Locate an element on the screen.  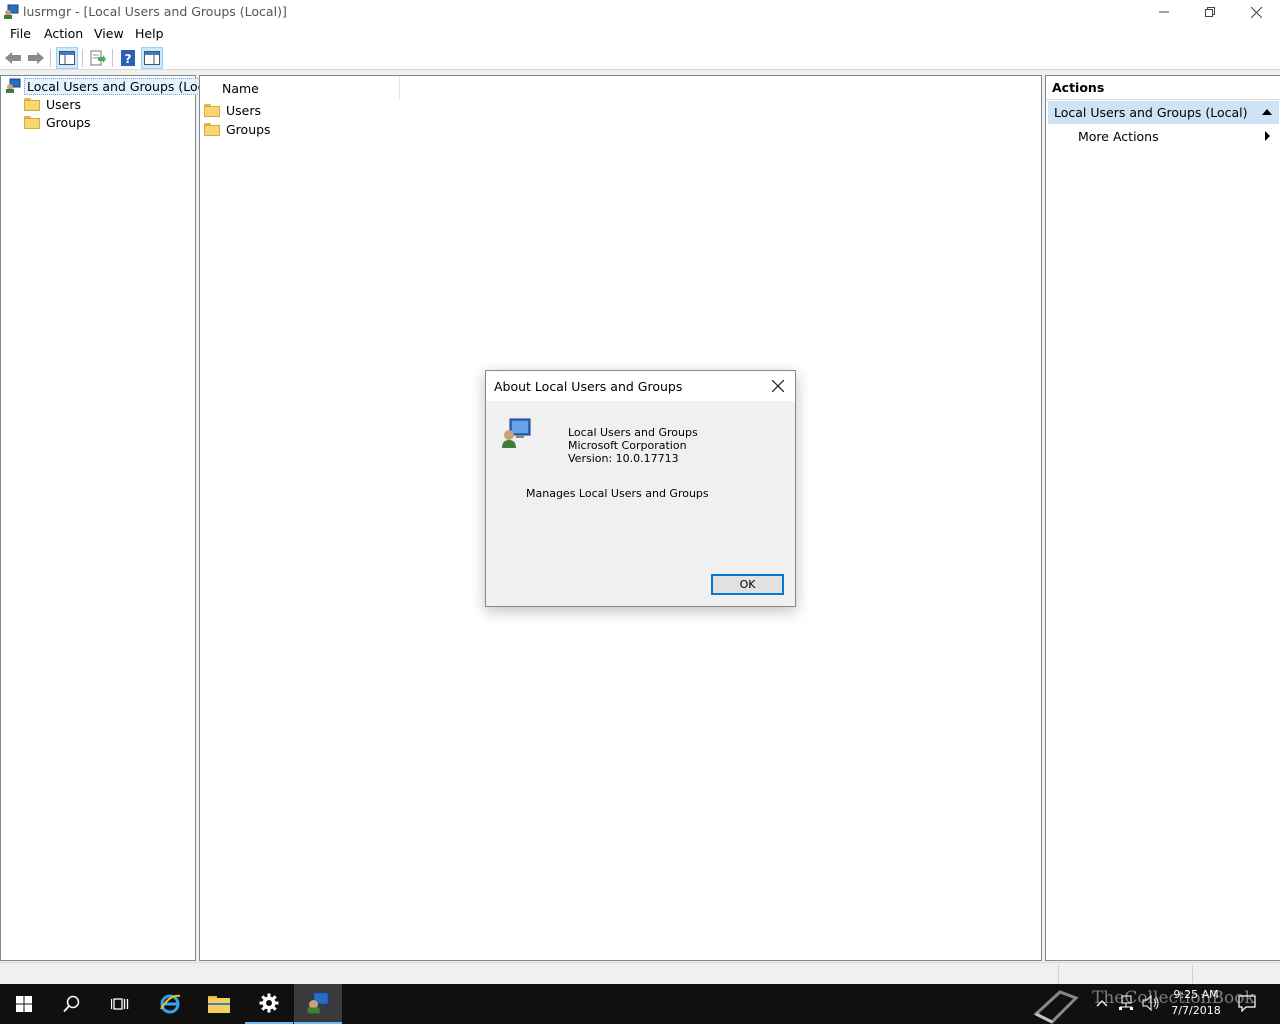
watermark-book-icon is located at coordinates (1056, 1007).